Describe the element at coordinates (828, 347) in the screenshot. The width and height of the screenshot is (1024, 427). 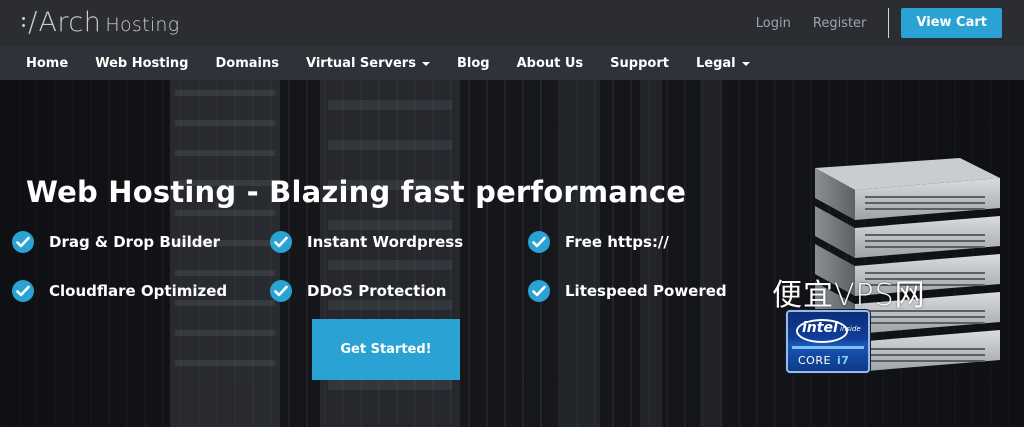
I see `badge-stripe` at that location.